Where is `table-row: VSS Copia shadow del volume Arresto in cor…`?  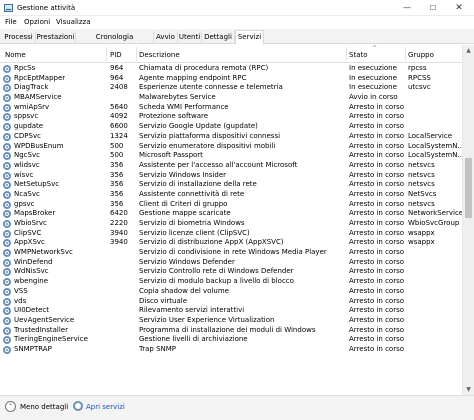 table-row: VSS Copia shadow del volume Arresto in cor… is located at coordinates (231, 292).